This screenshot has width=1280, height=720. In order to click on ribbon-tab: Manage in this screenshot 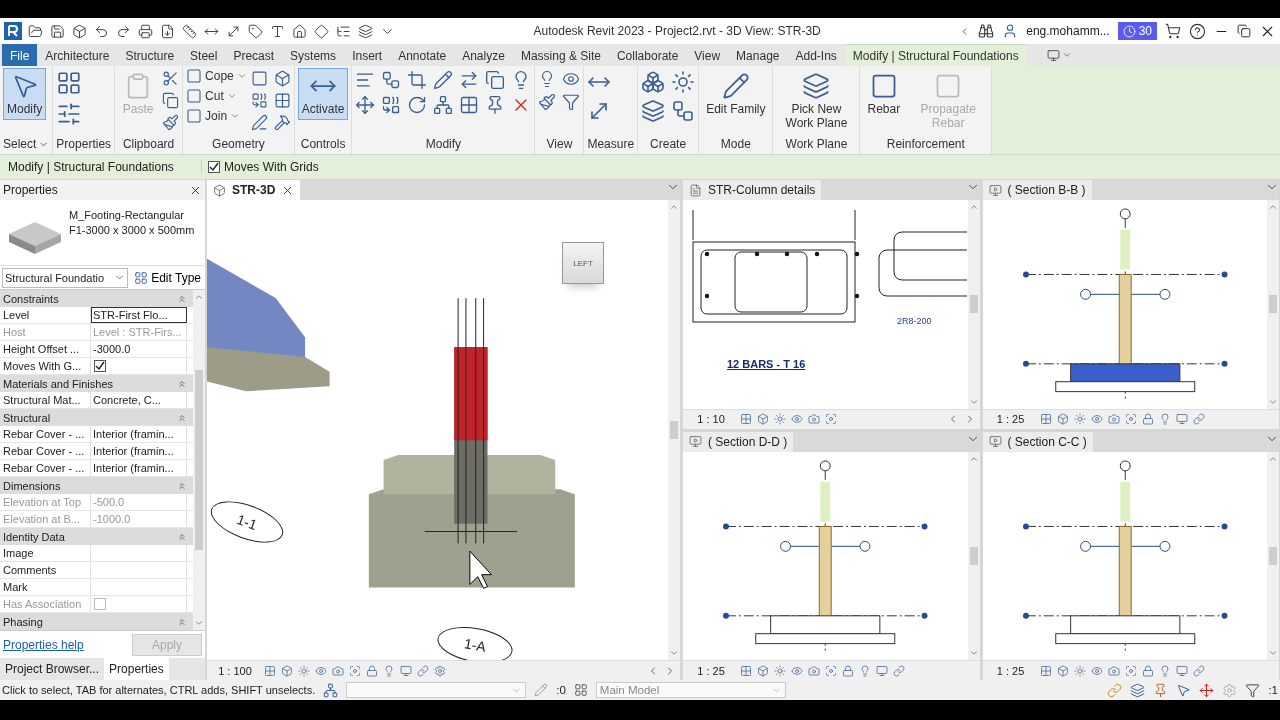, I will do `click(758, 55)`.